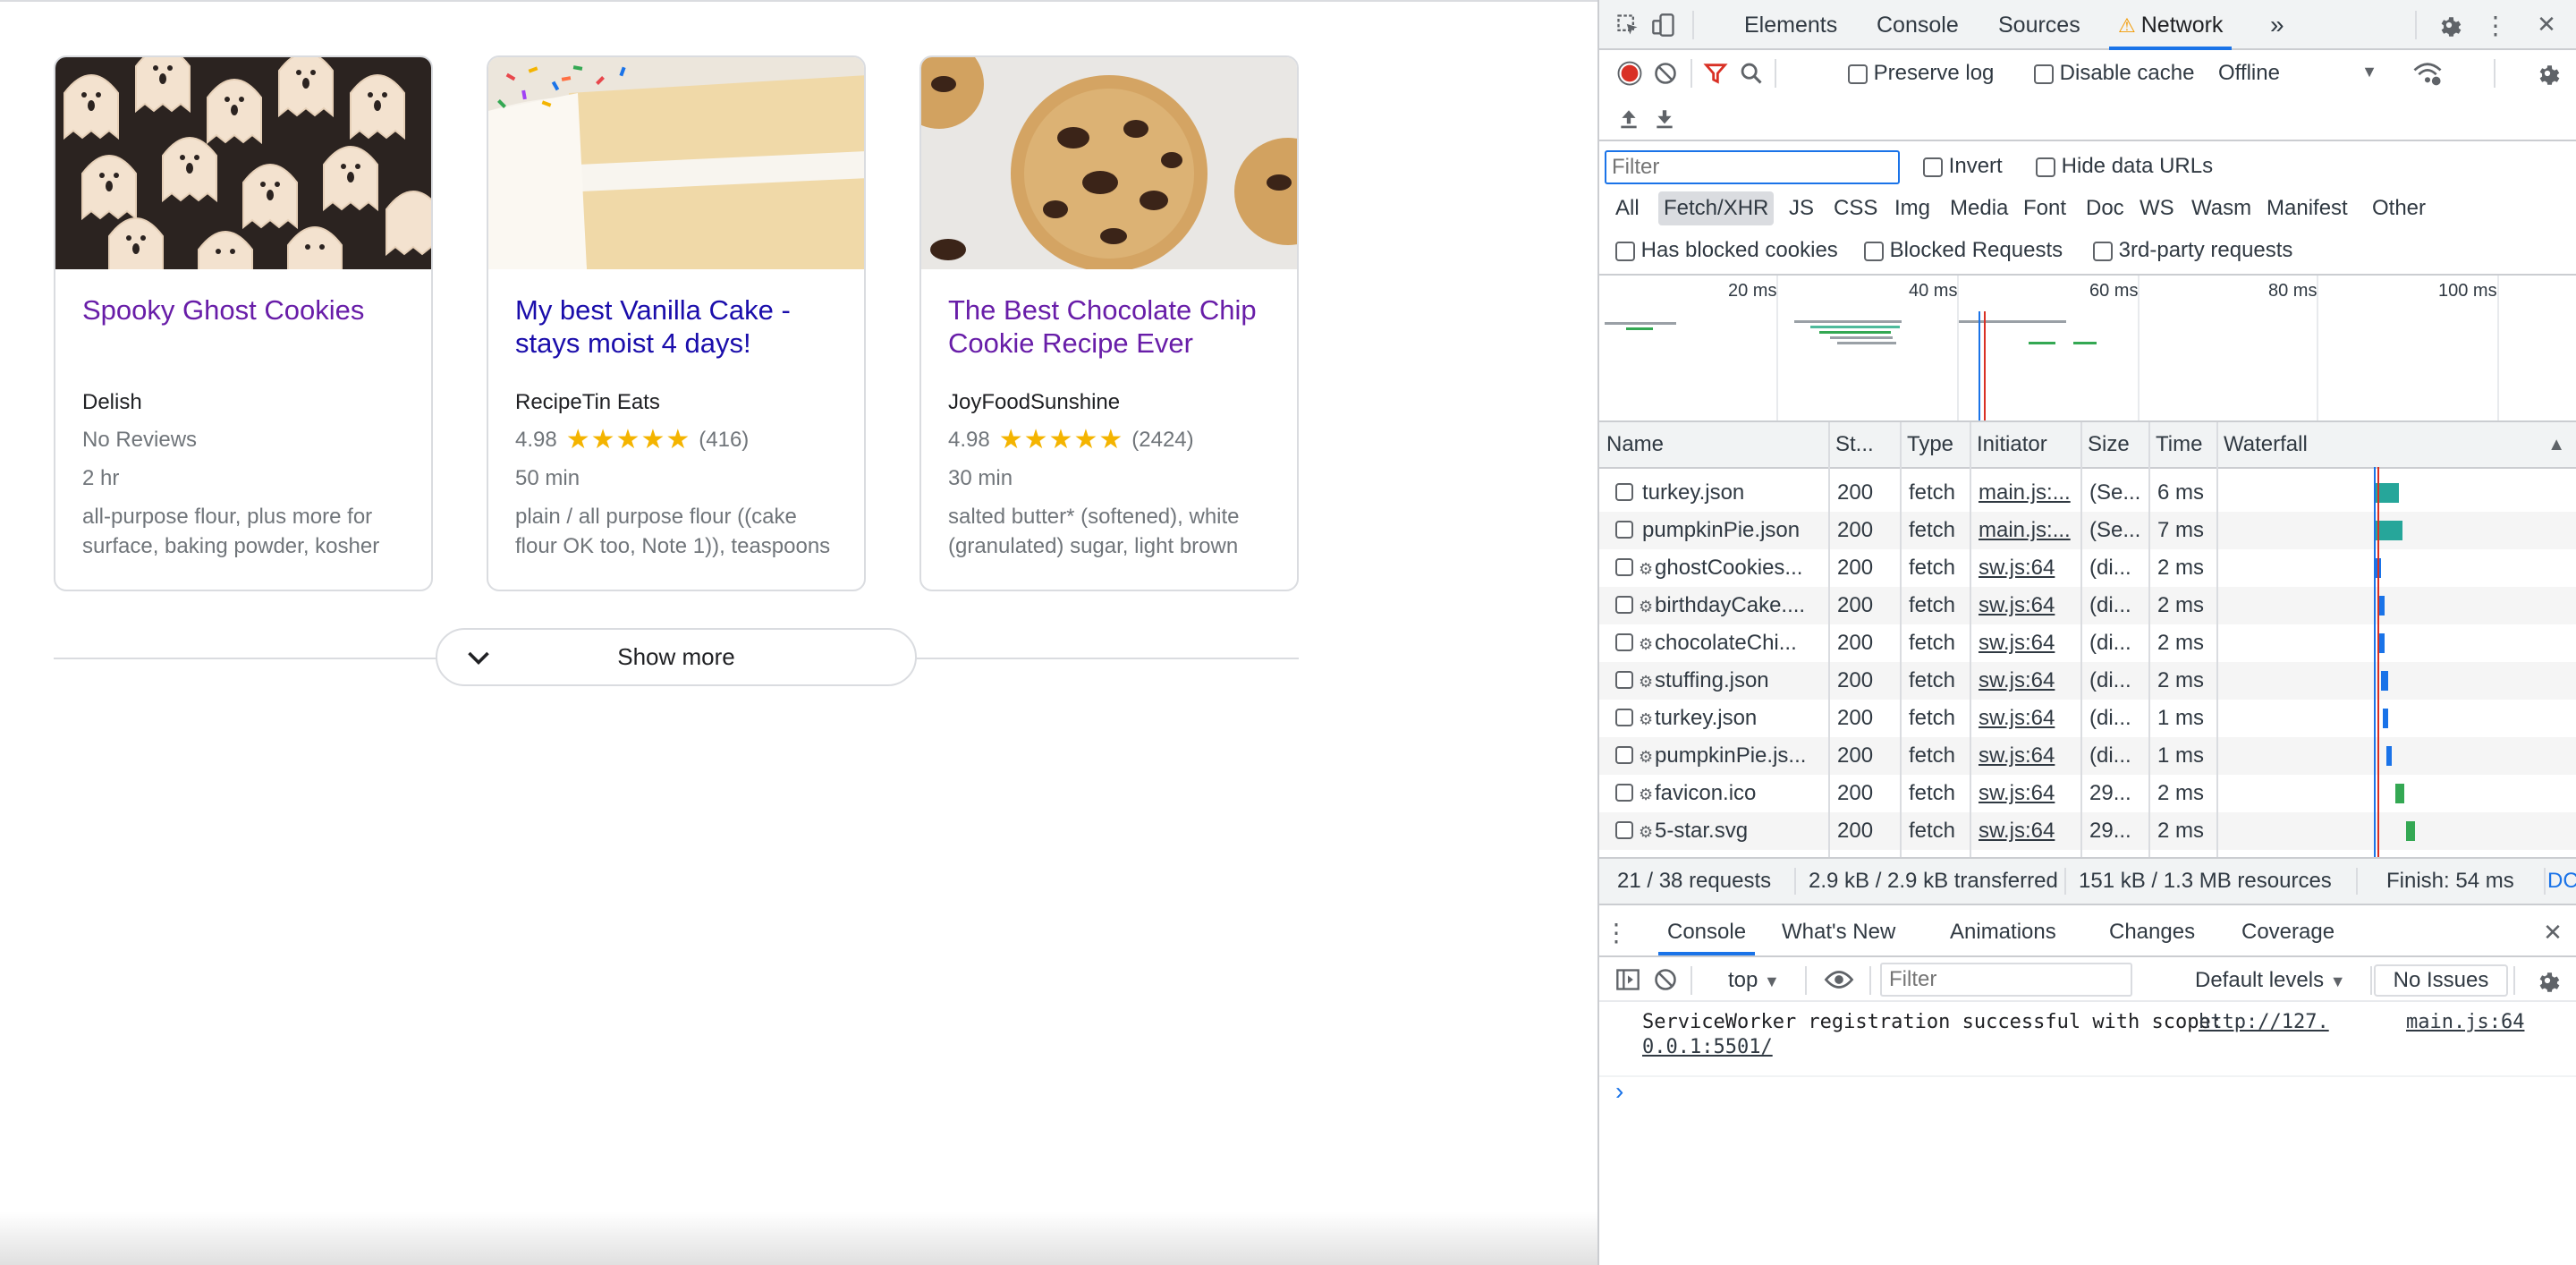  I want to click on hide-data-urls-checkbox: Hide data URLs, so click(2124, 166).